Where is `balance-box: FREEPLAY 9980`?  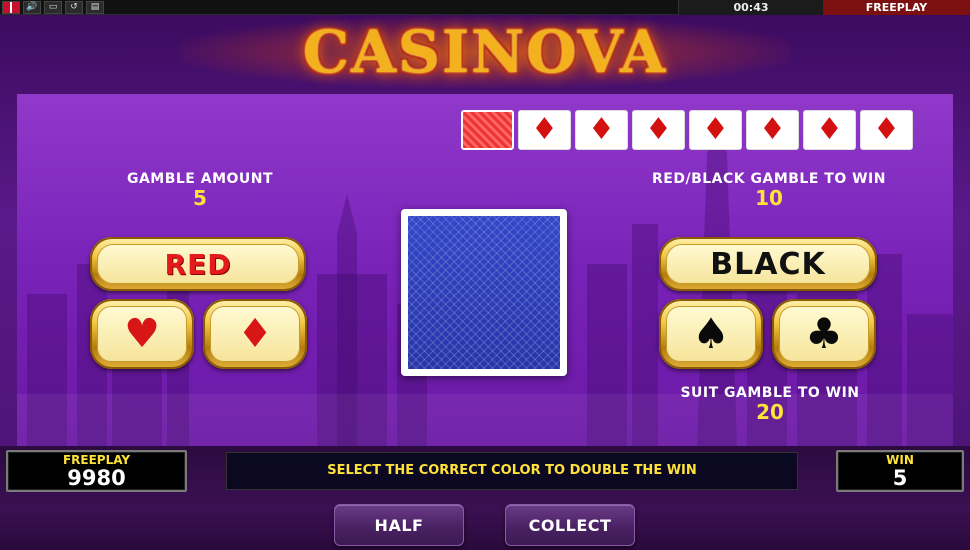
balance-box: FREEPLAY 9980 is located at coordinates (96, 471).